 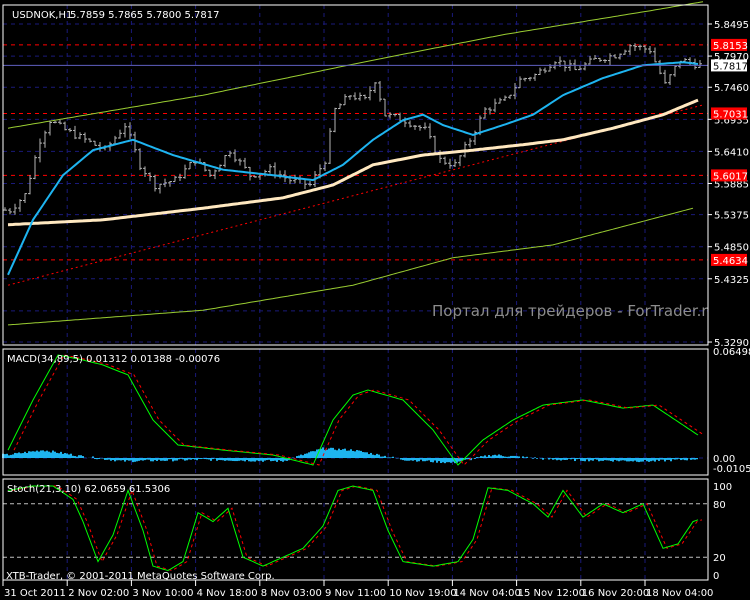 What do you see at coordinates (679, 593) in the screenshot?
I see `x-tick-label: 18 Nov 04:00` at bounding box center [679, 593].